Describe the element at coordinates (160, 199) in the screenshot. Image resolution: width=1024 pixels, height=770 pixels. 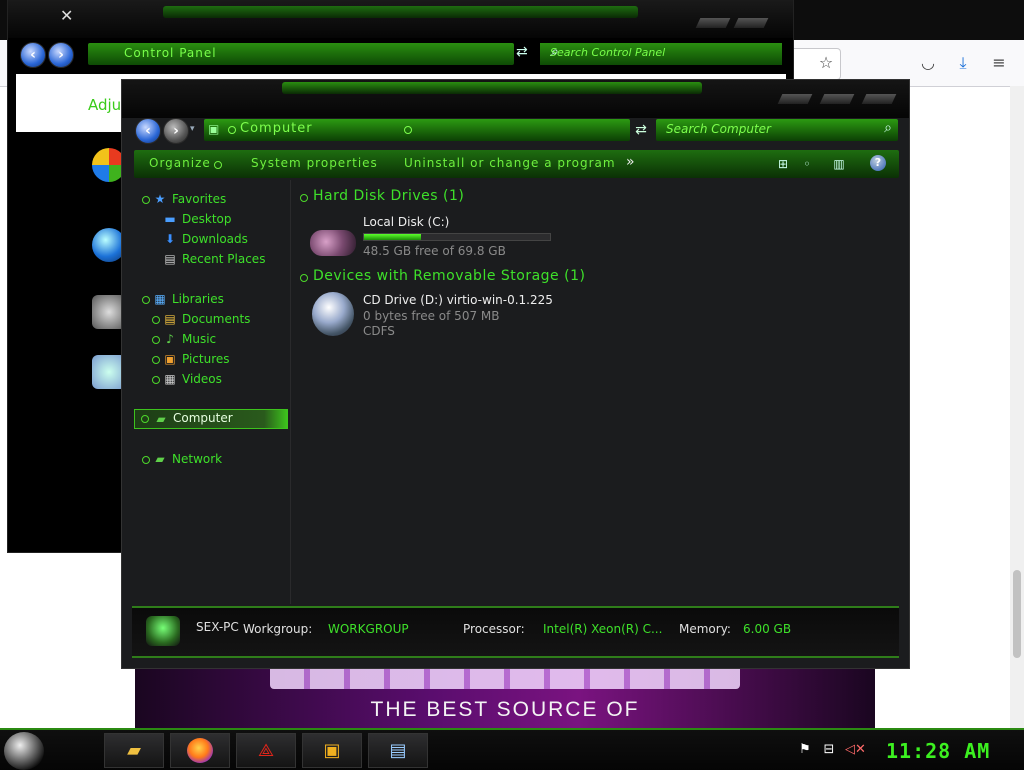
I see `star-icon: ★` at that location.